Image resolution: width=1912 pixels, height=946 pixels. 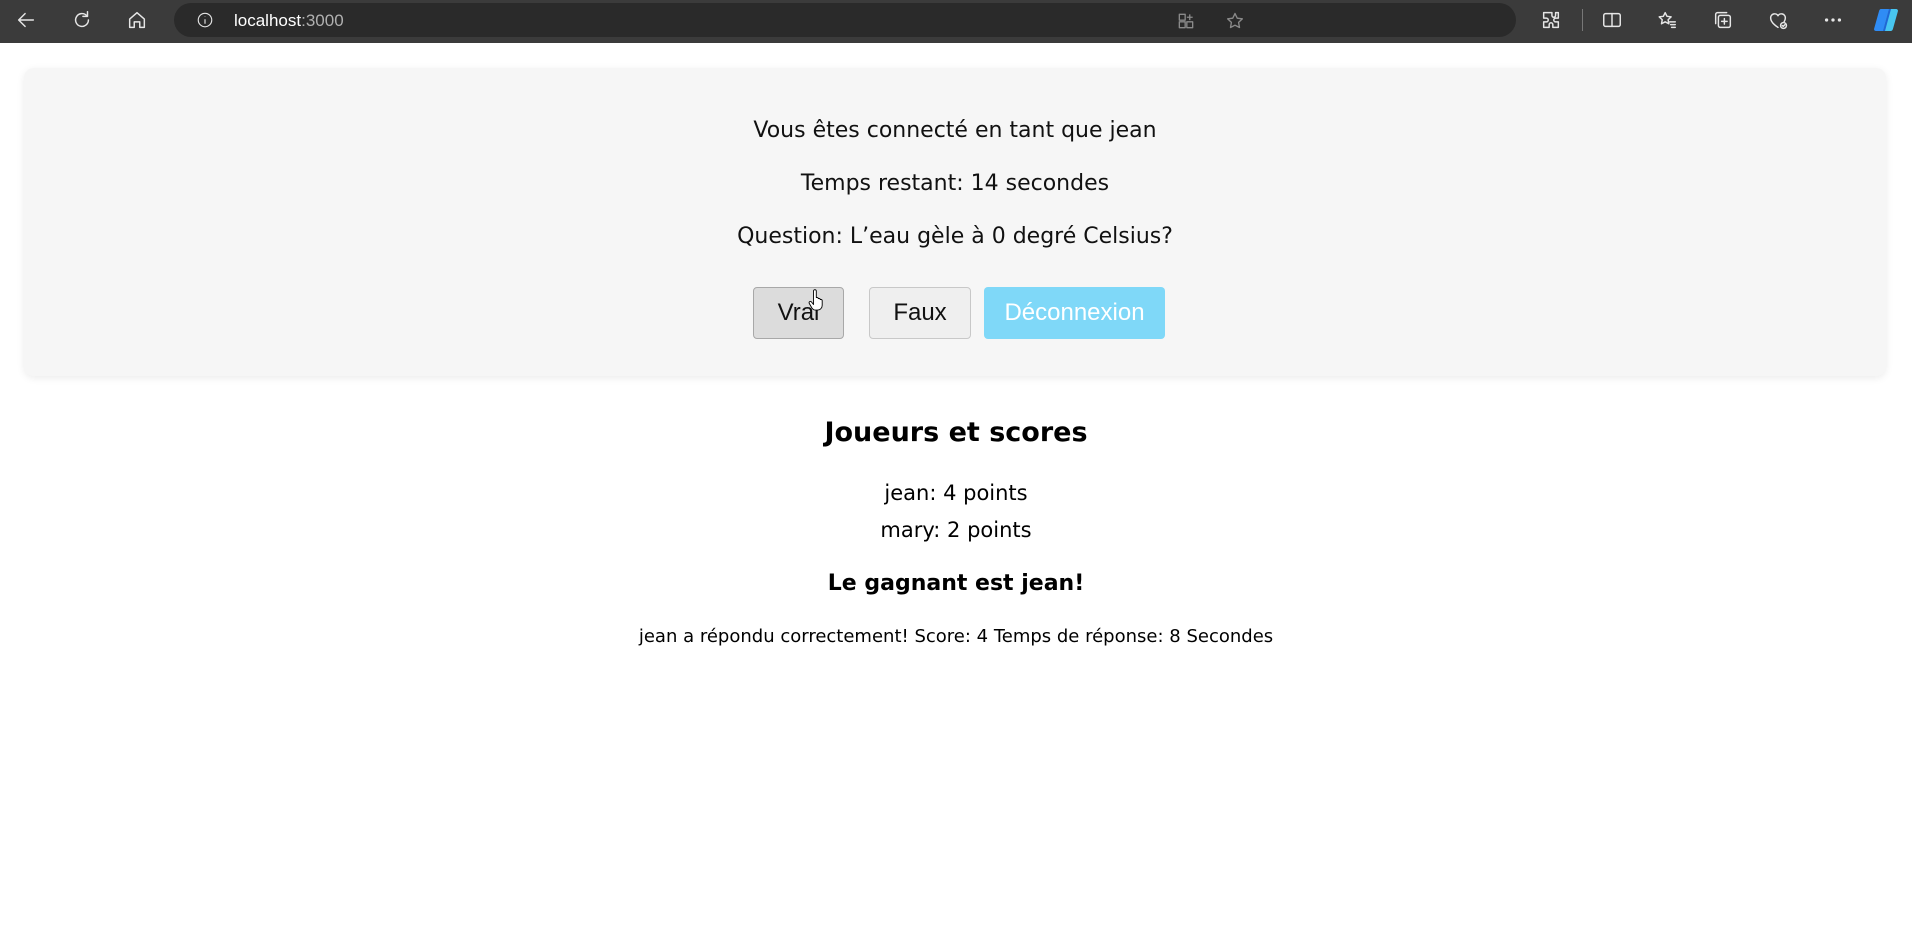 What do you see at coordinates (1723, 20) in the screenshot?
I see `collections-icon` at bounding box center [1723, 20].